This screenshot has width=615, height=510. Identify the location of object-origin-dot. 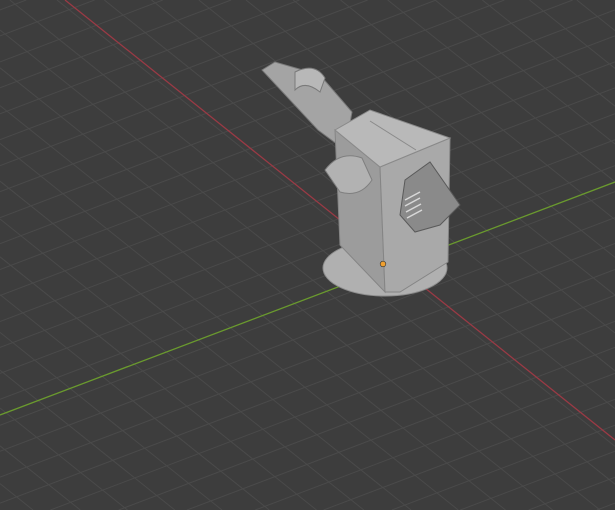
(383, 264).